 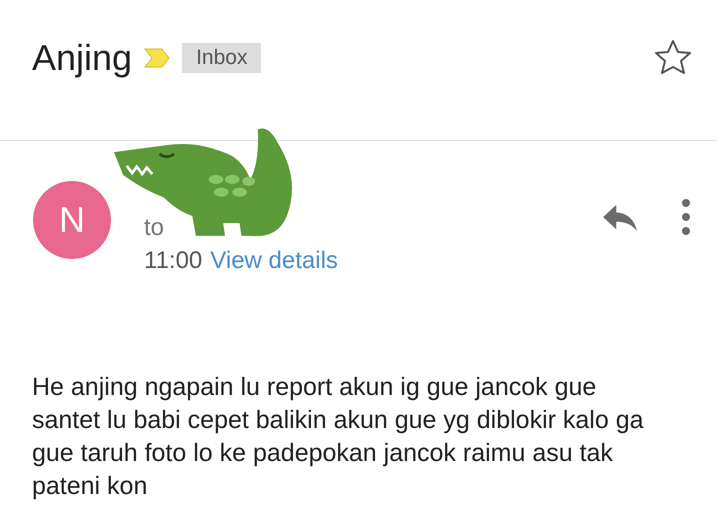 What do you see at coordinates (155, 228) in the screenshot?
I see `recipient-line: to` at bounding box center [155, 228].